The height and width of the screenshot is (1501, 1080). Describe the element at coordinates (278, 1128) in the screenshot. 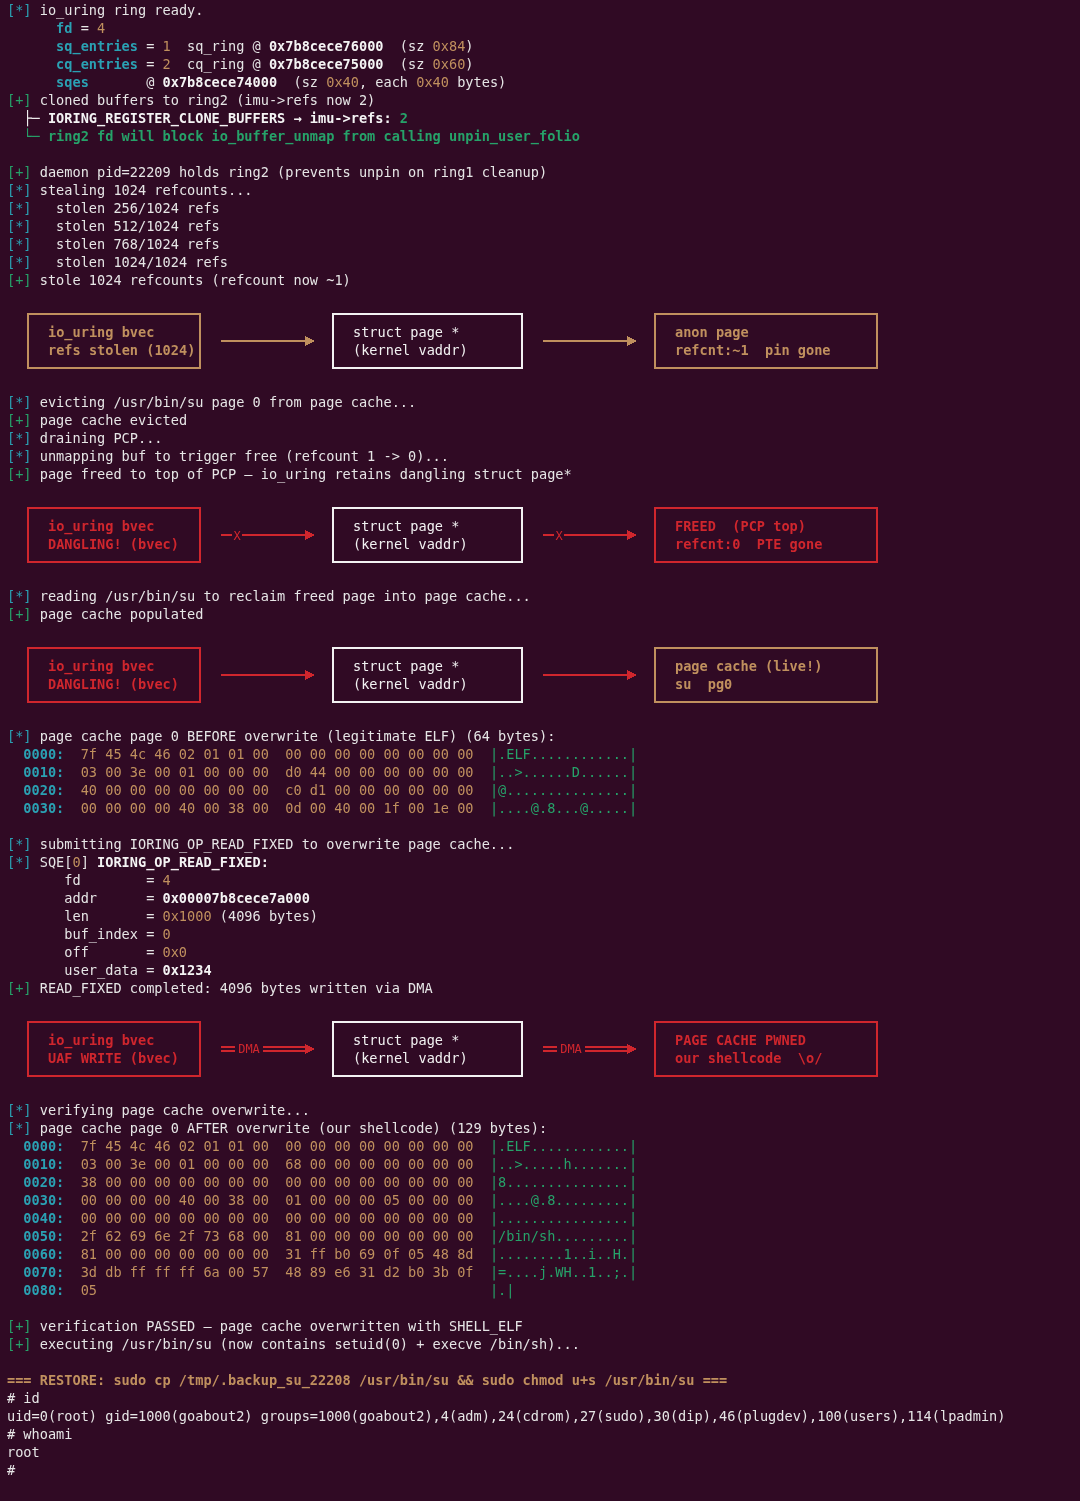

I see `terminal-line: [*] page cache page 0 AFTER overwrite (our shellcode) (129 bytes):` at that location.